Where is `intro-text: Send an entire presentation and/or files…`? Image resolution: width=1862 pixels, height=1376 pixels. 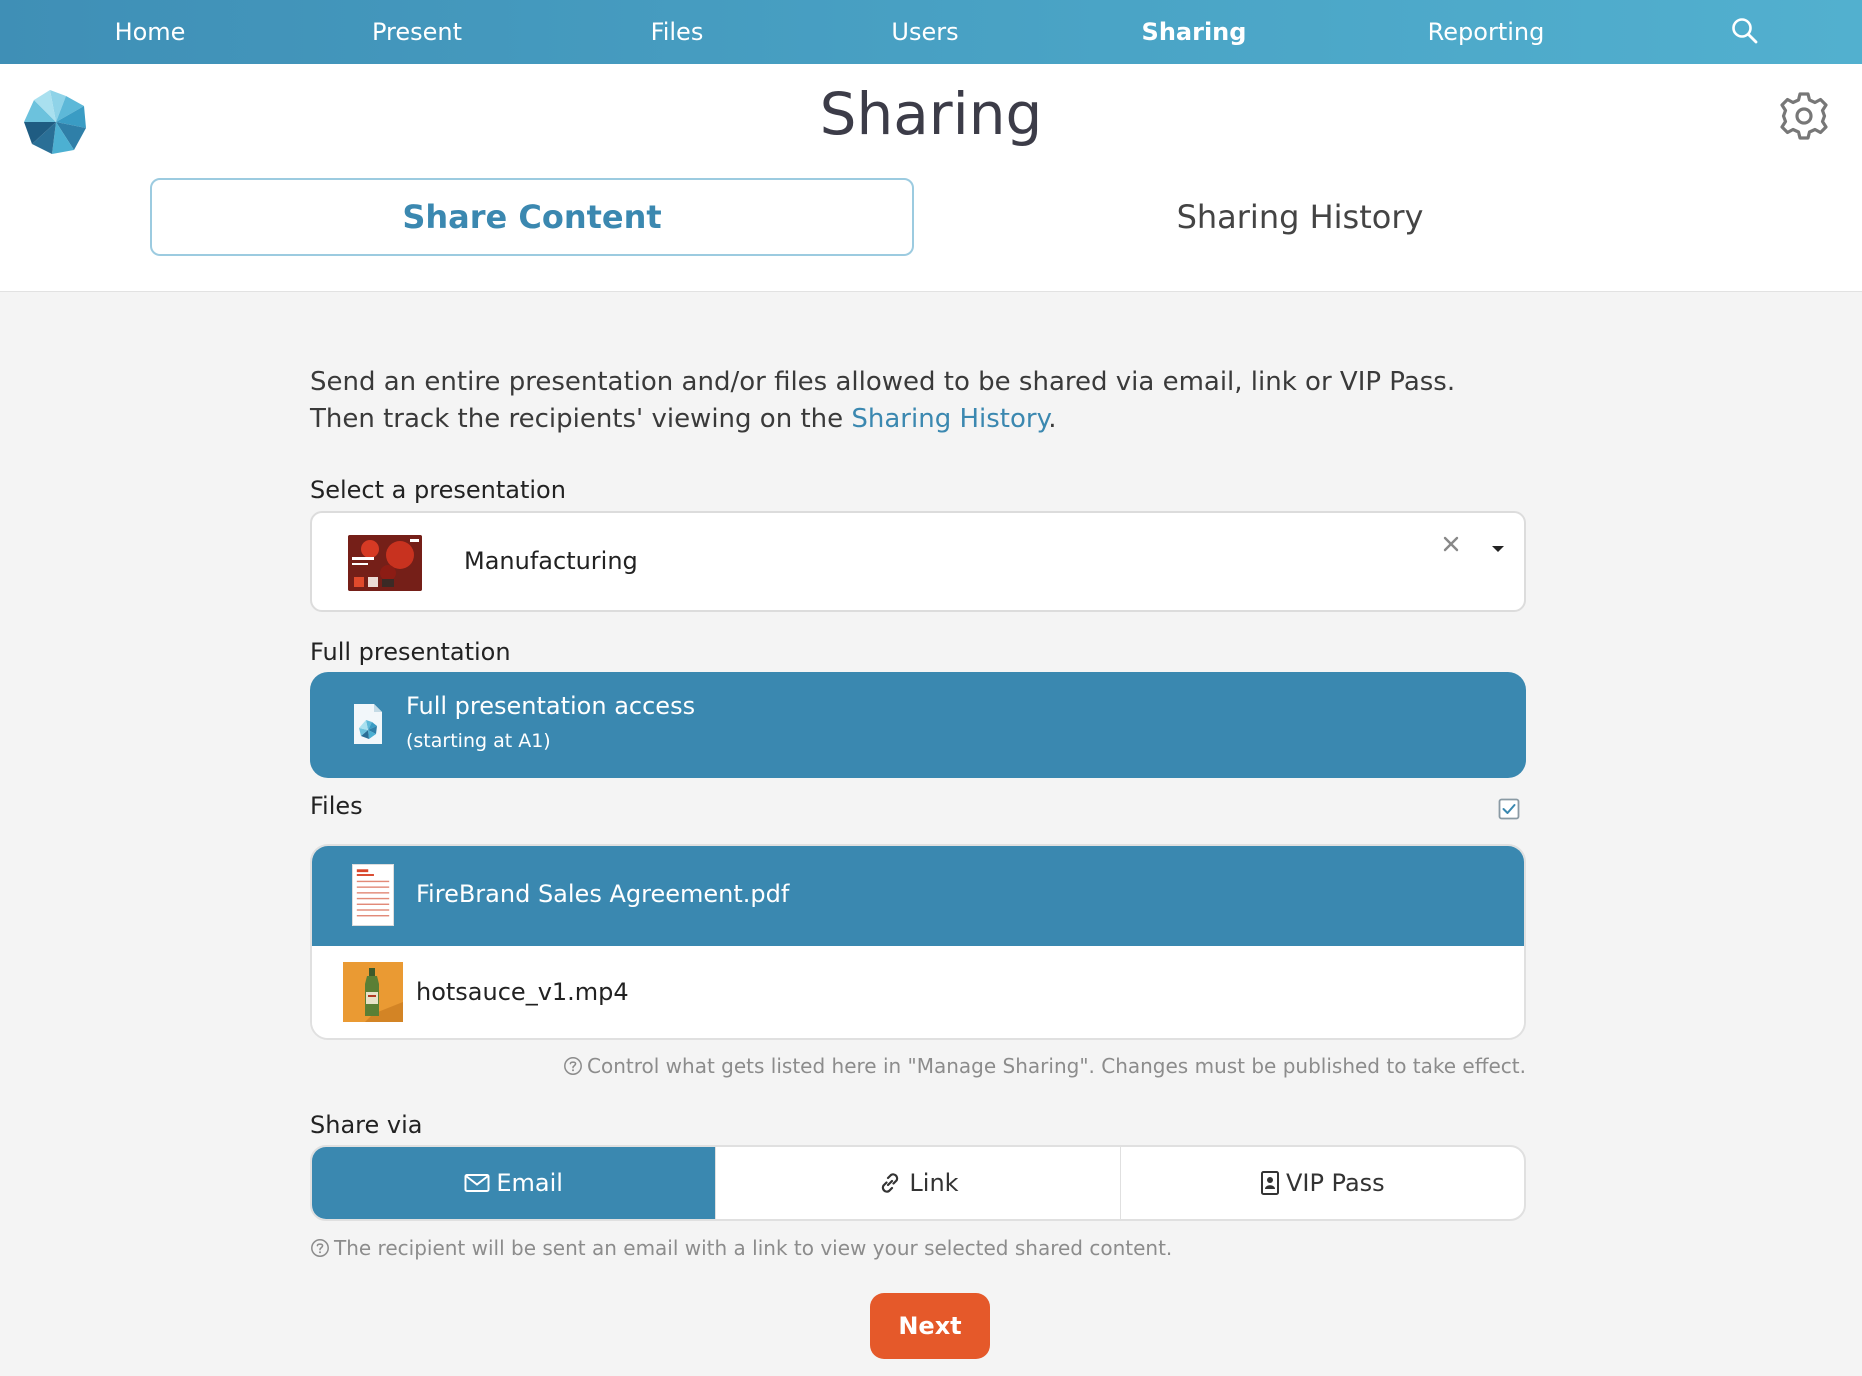 intro-text: Send an entire presentation and/or files… is located at coordinates (918, 401).